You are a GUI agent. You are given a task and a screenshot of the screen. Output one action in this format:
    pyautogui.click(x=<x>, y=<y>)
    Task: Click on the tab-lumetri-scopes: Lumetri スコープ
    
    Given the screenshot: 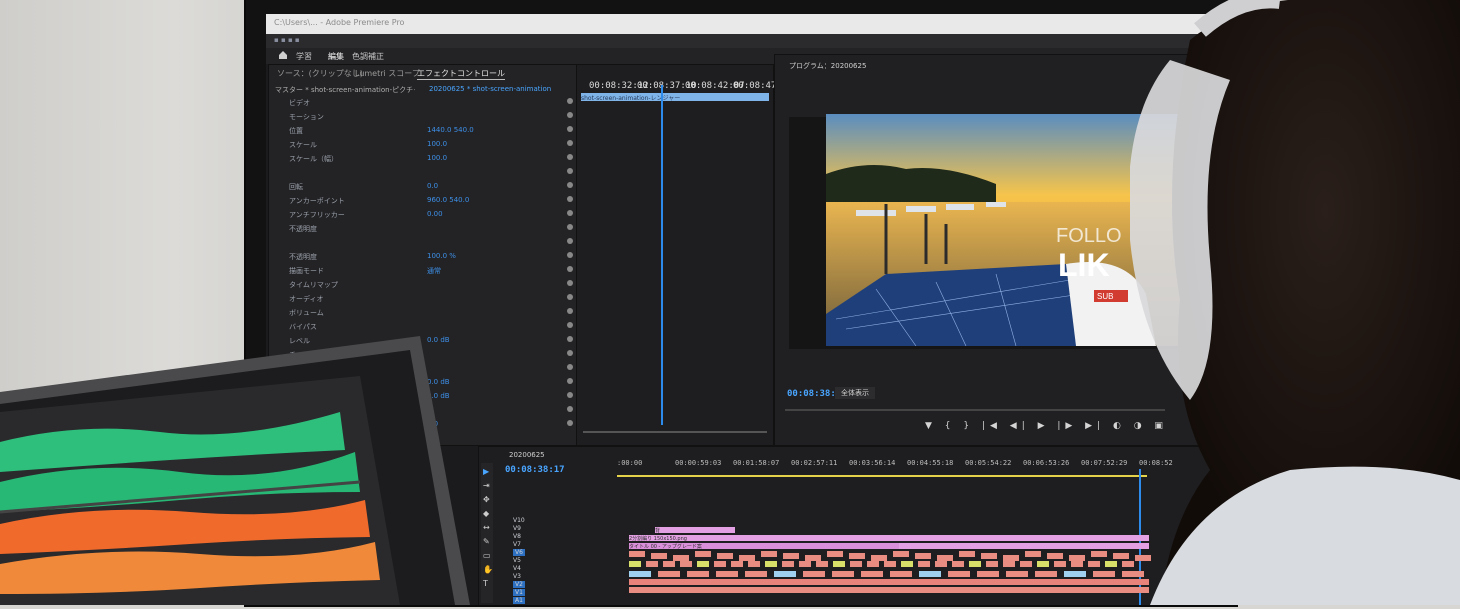 What is the action you would take?
    pyautogui.click(x=387, y=73)
    